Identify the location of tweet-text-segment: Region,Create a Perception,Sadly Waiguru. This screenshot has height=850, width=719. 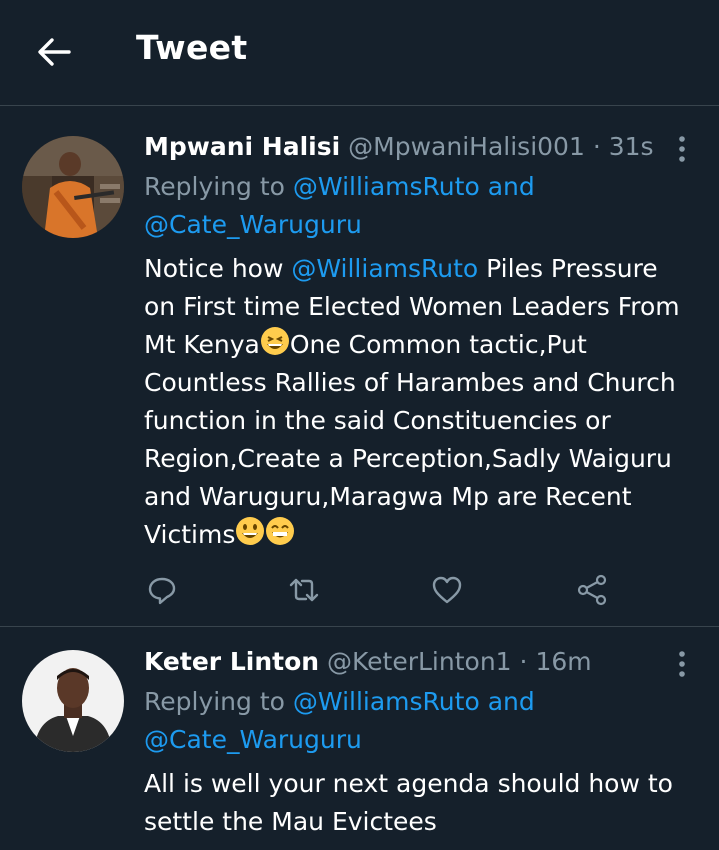
(408, 458).